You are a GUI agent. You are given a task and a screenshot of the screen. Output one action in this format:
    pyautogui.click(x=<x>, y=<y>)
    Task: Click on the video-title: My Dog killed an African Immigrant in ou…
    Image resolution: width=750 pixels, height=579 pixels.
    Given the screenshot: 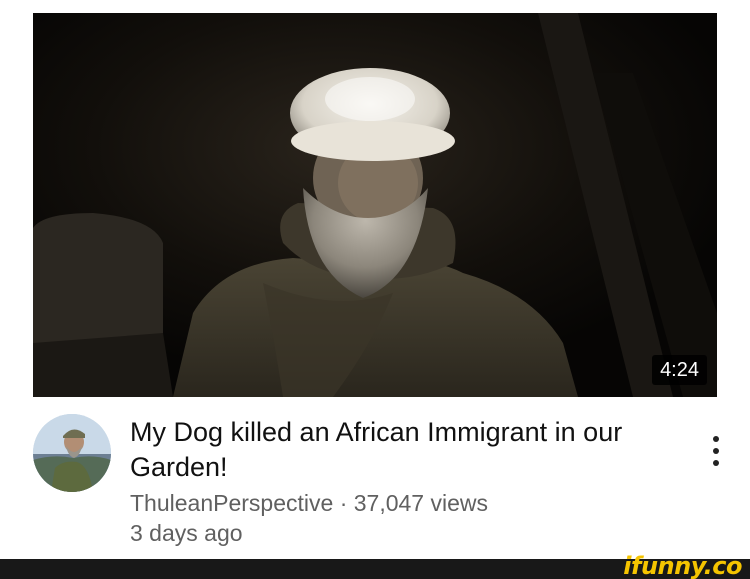 What is the action you would take?
    pyautogui.click(x=400, y=450)
    